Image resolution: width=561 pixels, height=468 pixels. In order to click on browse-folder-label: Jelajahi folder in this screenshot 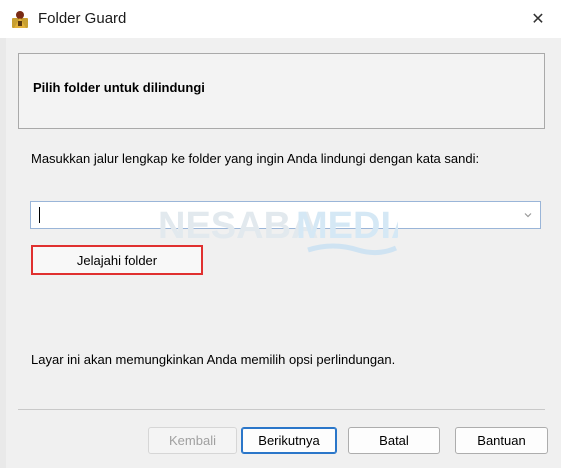, I will do `click(117, 260)`.